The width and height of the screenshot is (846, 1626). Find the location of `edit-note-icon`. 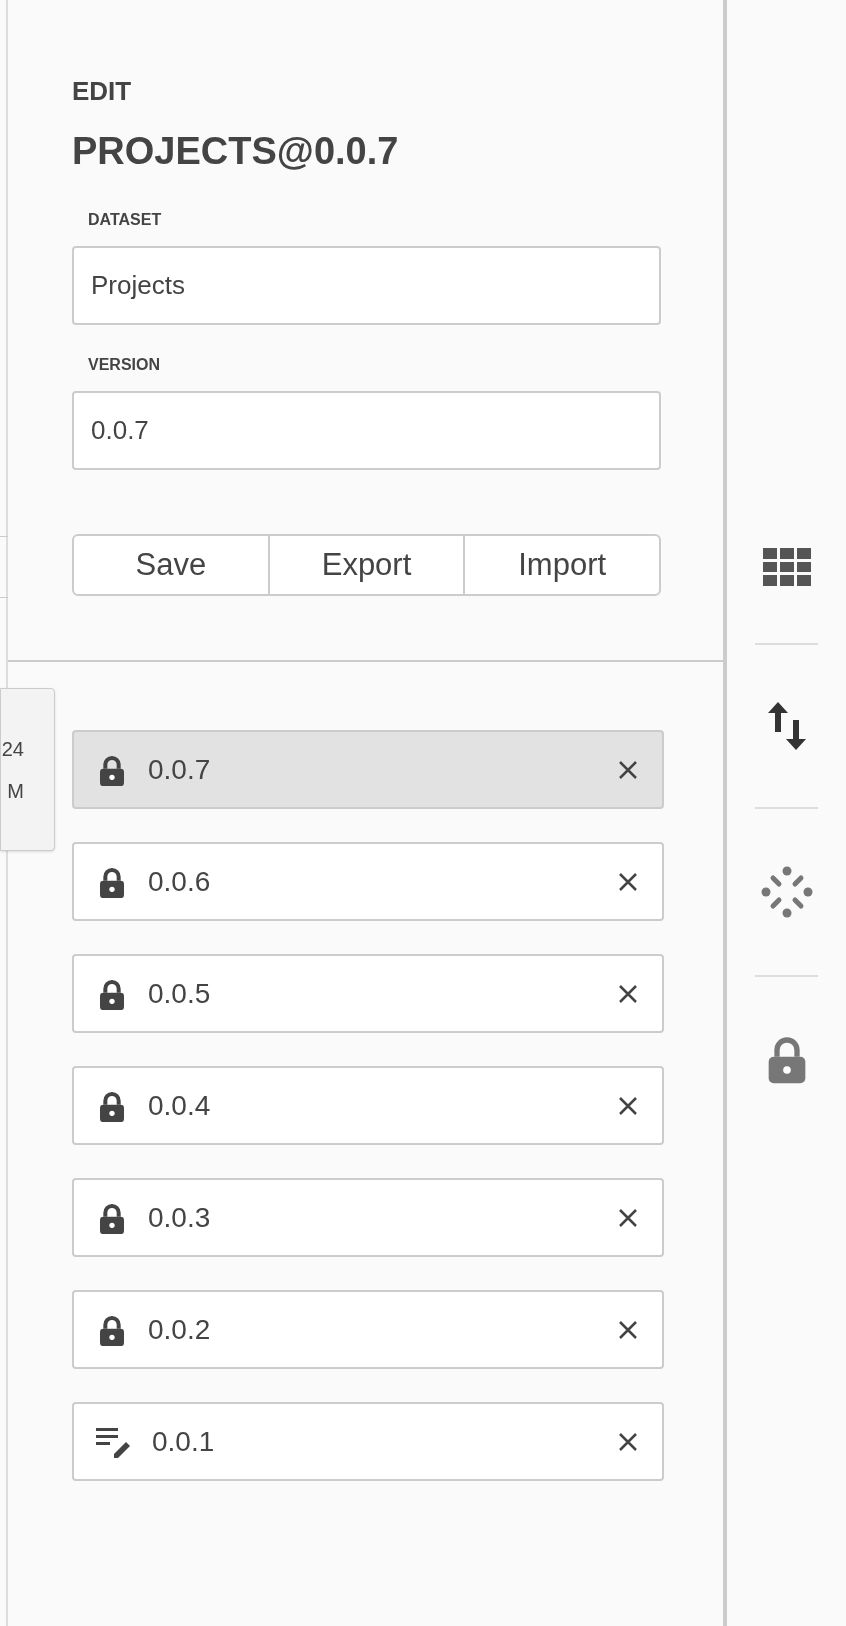

edit-note-icon is located at coordinates (114, 1441).